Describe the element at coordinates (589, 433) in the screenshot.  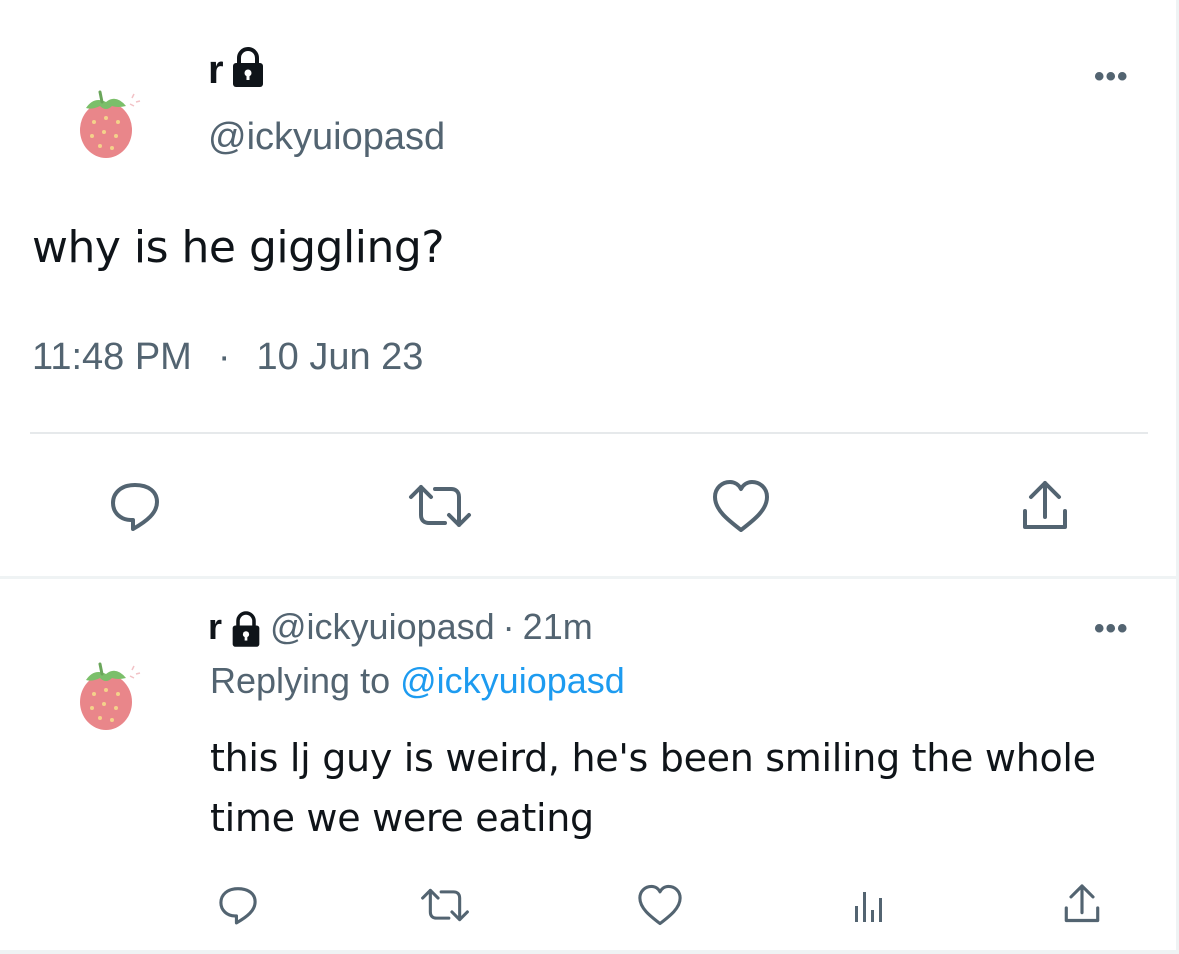
I see `divider` at that location.